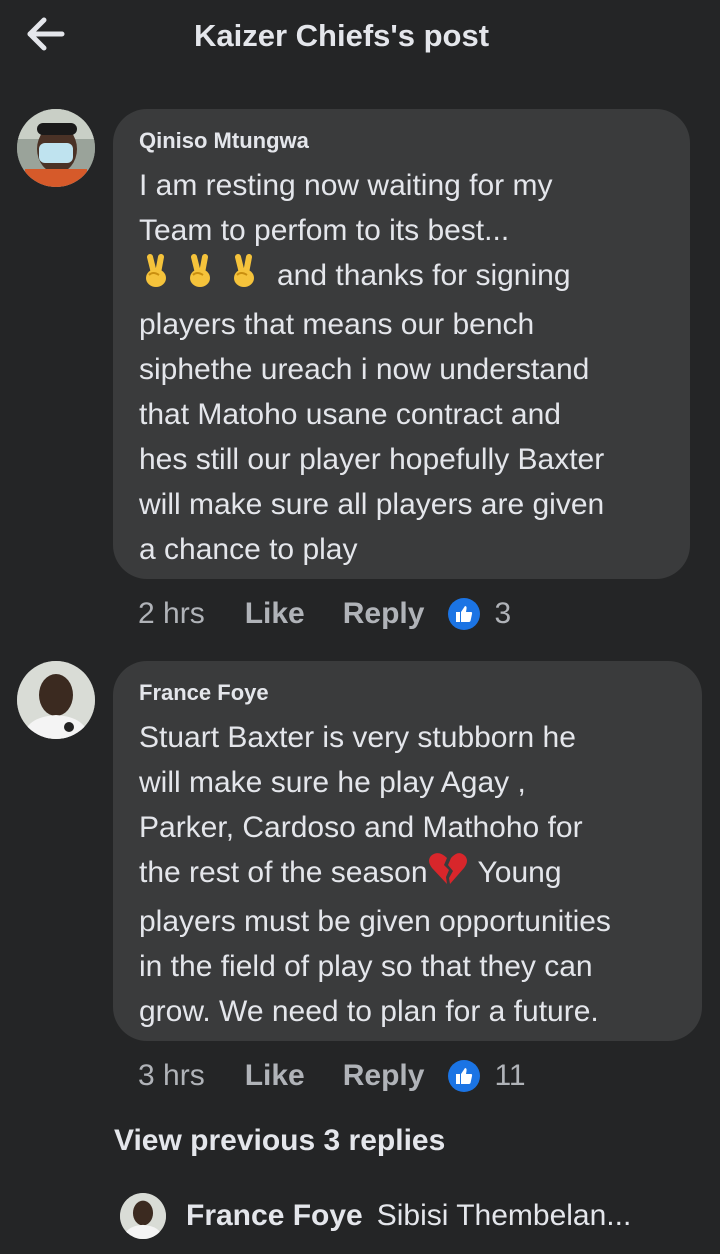 This screenshot has width=720, height=1254. Describe the element at coordinates (448, 874) in the screenshot. I see `broken-heart-emoji` at that location.